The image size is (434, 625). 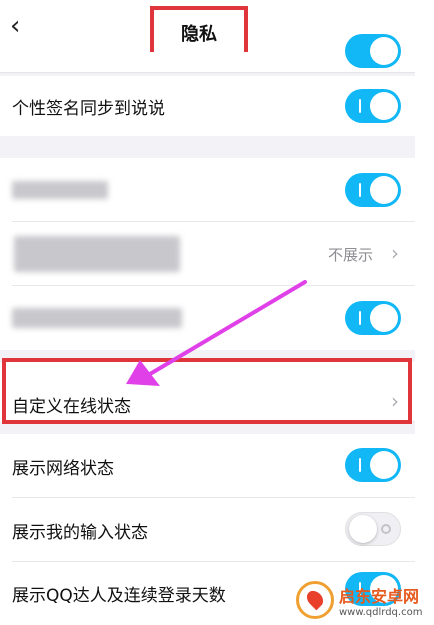 I want to click on watermark-name: 启东安卓网, so click(x=379, y=596).